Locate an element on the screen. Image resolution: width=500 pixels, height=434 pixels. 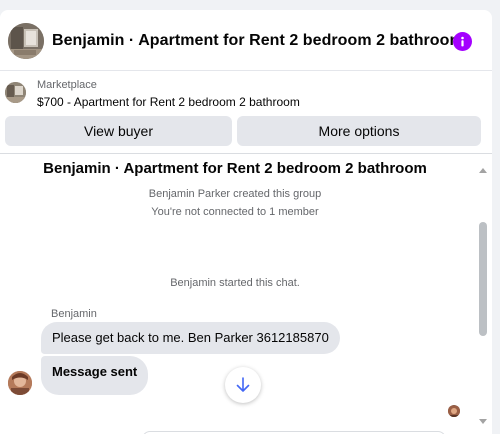
scrollbar-thumb is located at coordinates (483, 279).